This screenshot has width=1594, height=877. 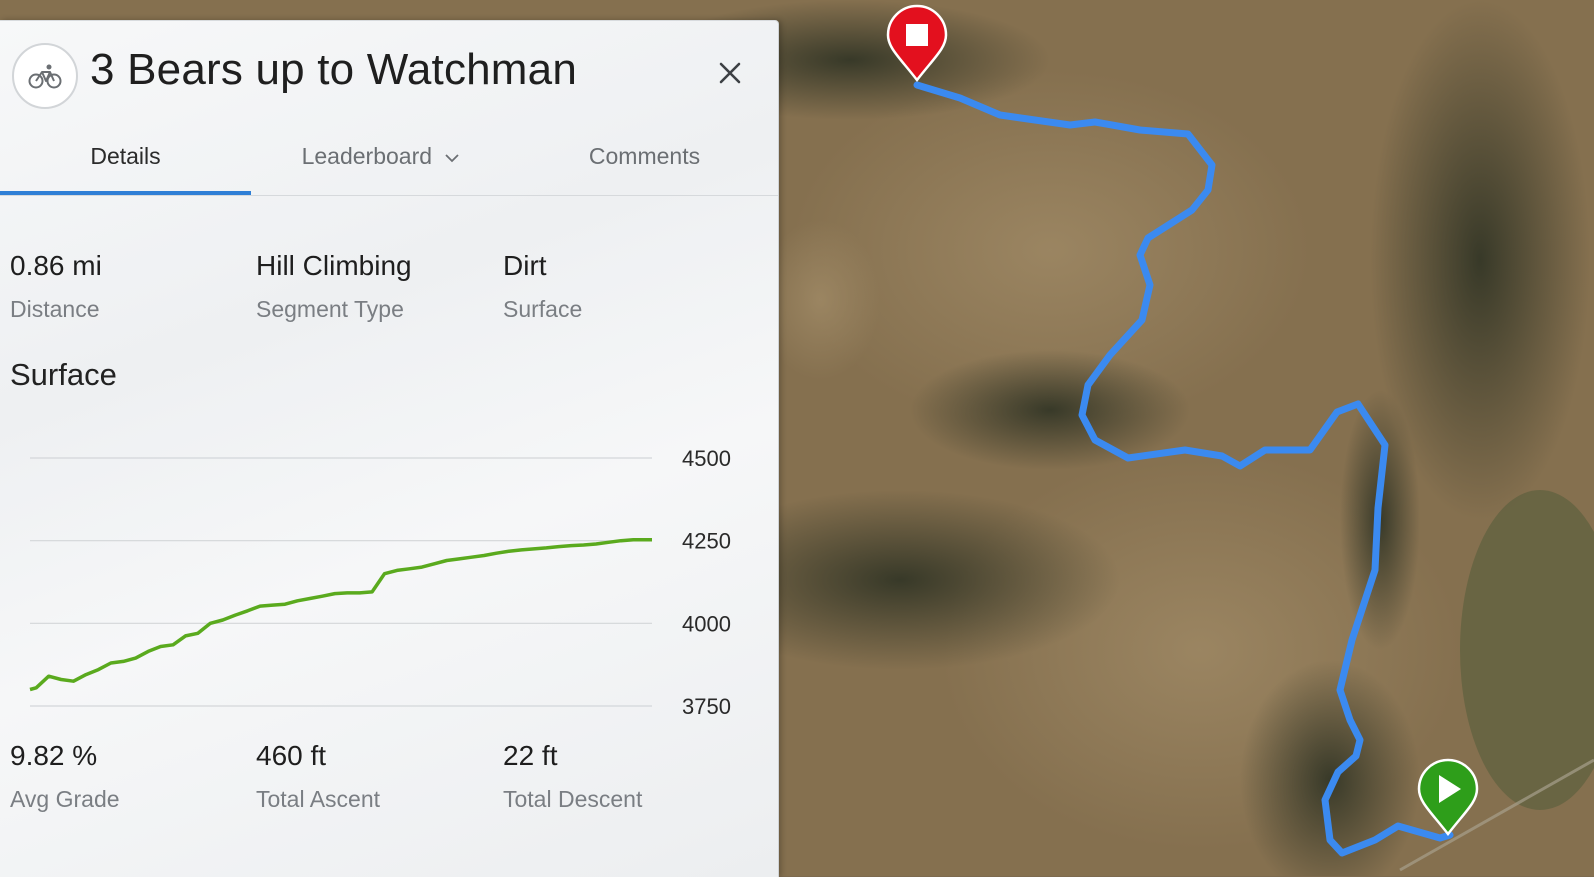 I want to click on segment-title: 3 Bears up to Watchman, so click(x=334, y=69).